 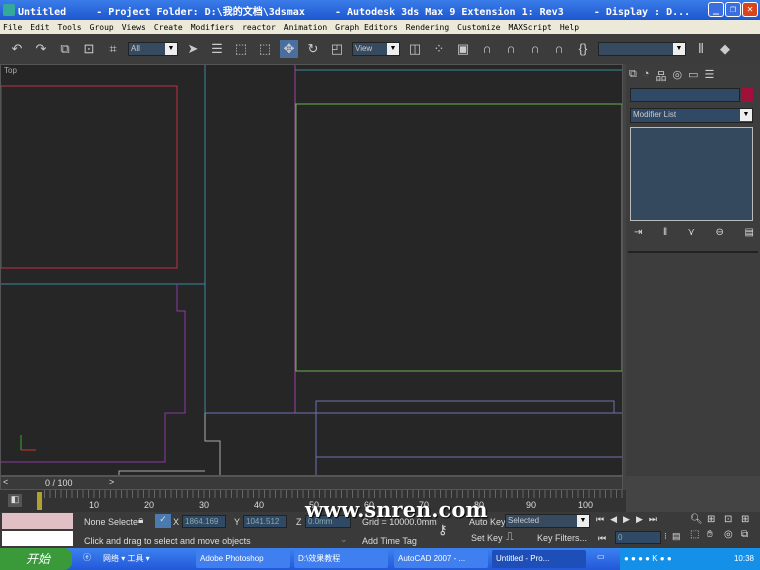 What do you see at coordinates (37, 521) in the screenshot?
I see `maxscript-listener-pink` at bounding box center [37, 521].